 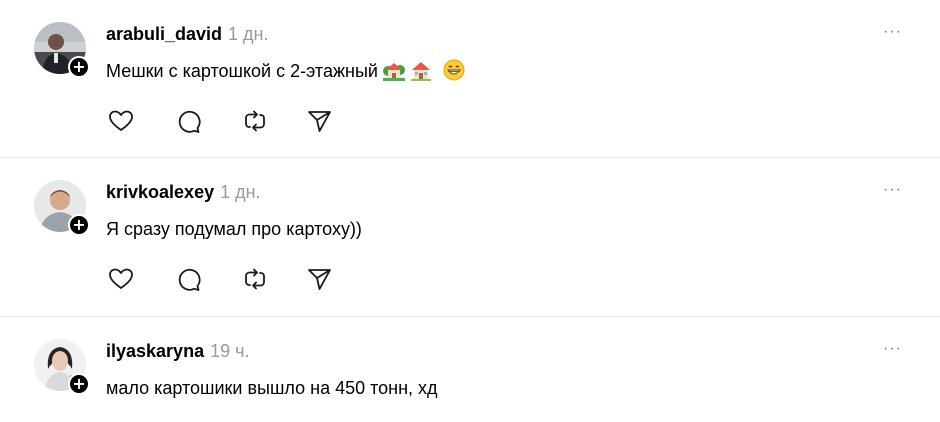 I want to click on post-text: мало картошики вышло на 450 тонн, хд, so click(x=272, y=388).